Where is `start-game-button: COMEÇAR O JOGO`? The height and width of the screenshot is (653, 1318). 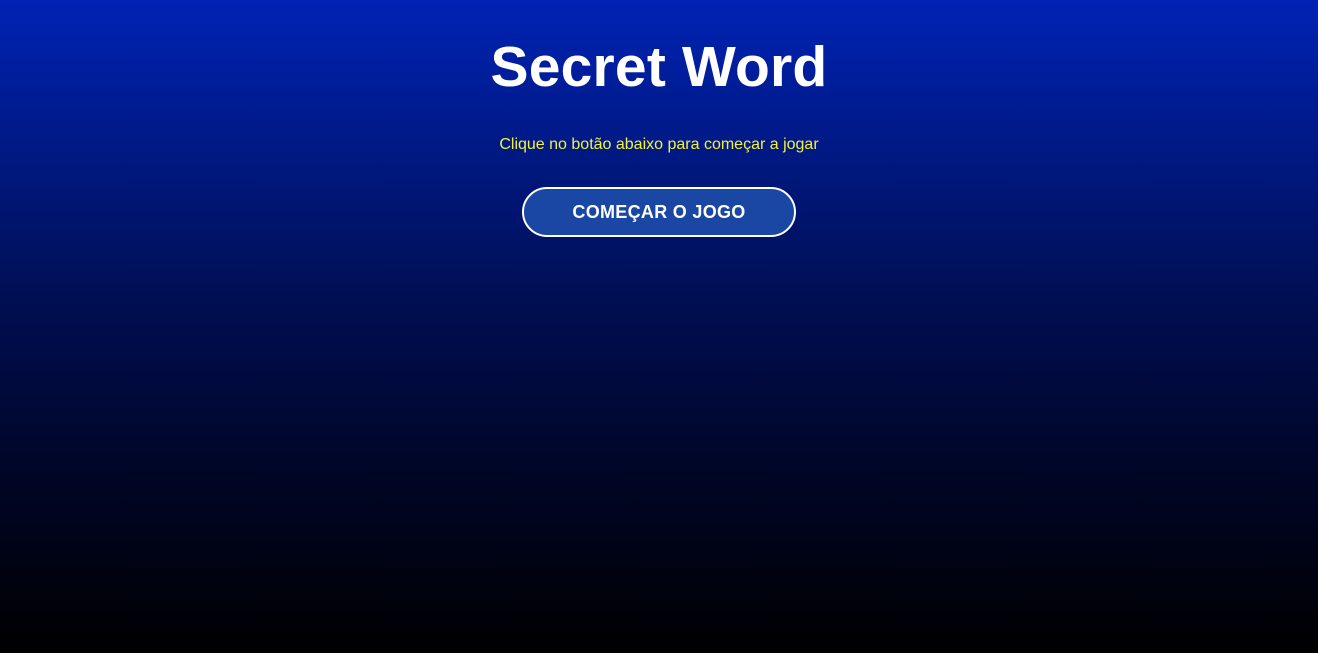 start-game-button: COMEÇAR O JOGO is located at coordinates (659, 212).